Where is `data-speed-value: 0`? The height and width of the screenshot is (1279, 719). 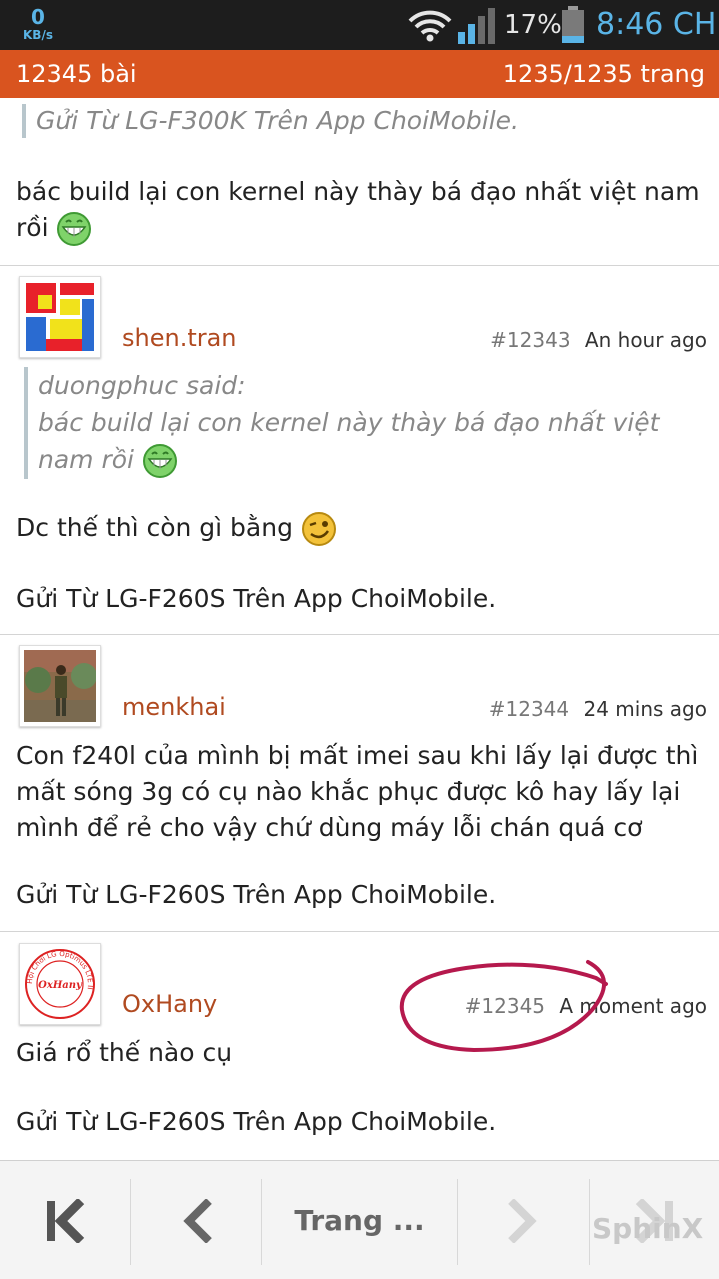 data-speed-value: 0 is located at coordinates (38, 17).